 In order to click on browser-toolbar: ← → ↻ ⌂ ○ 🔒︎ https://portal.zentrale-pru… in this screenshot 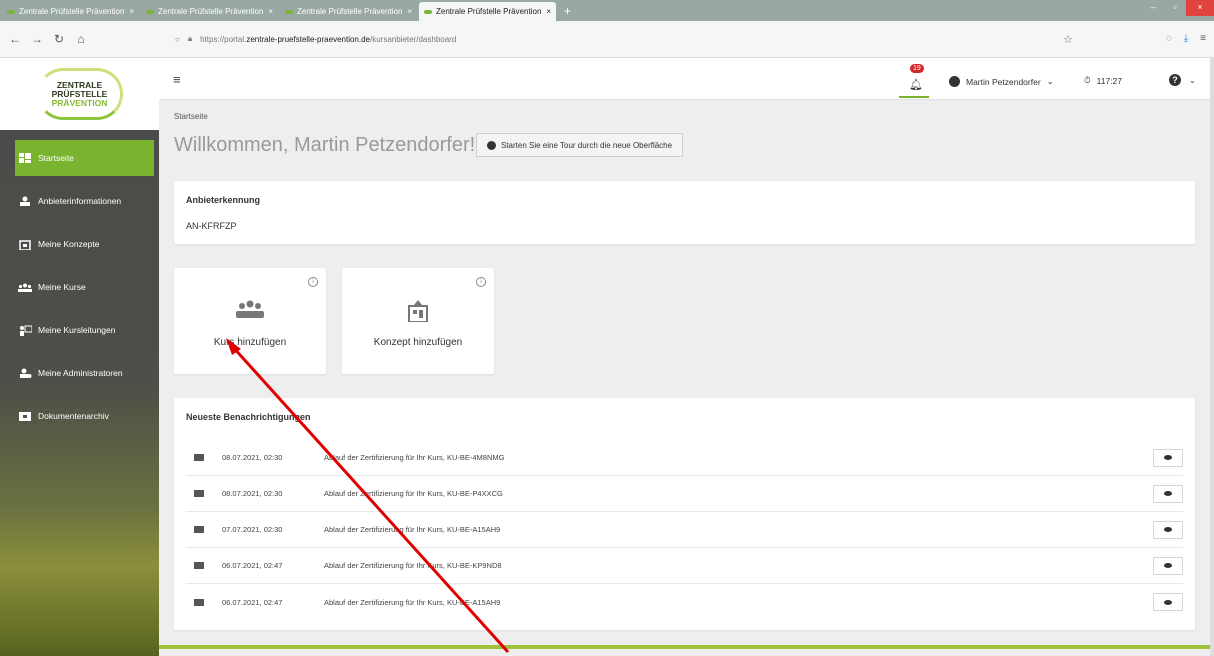, I will do `click(607, 39)`.